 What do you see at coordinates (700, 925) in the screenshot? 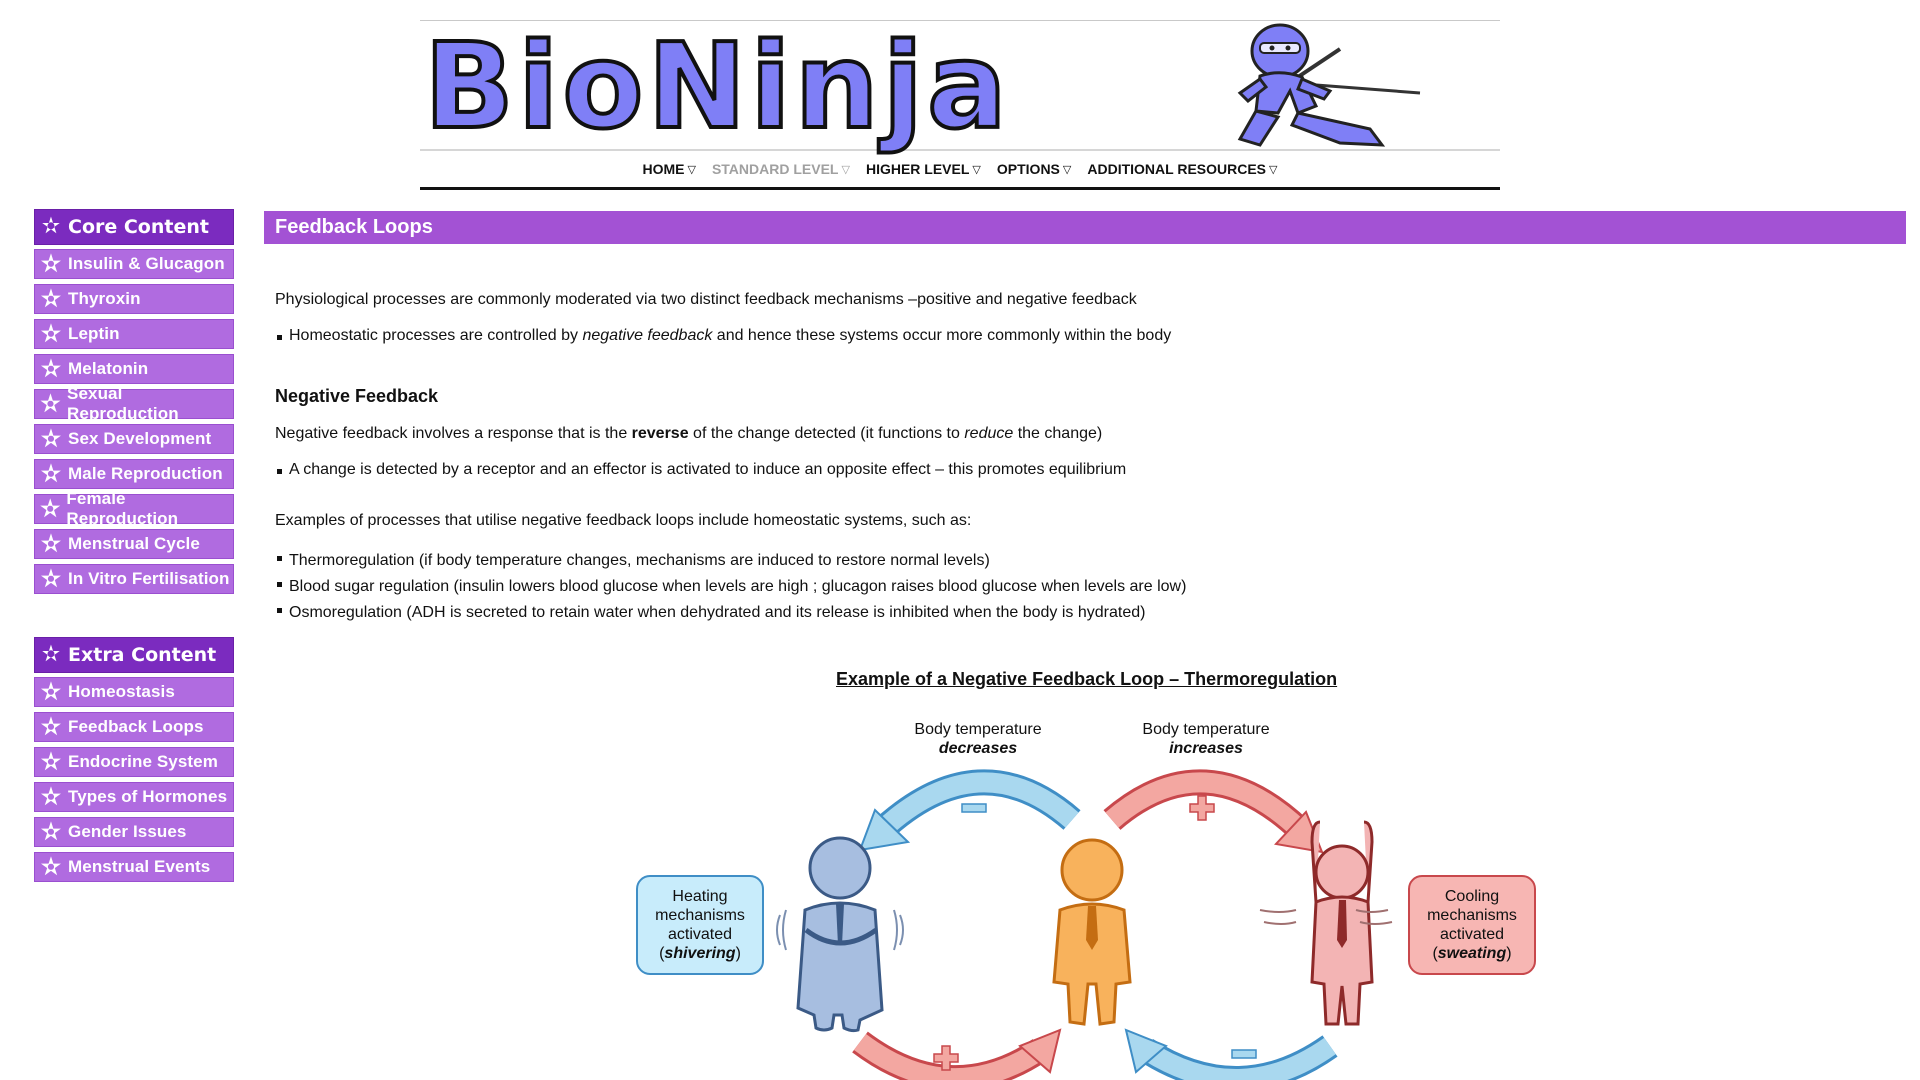
I see `heating-mechanisms-box: Heating mechanisms activated (shivering)` at bounding box center [700, 925].